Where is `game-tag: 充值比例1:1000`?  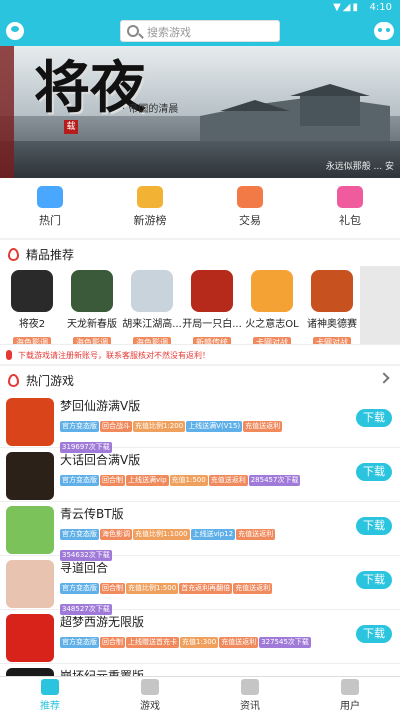
game-tag: 充值比例1:1000 is located at coordinates (161, 534).